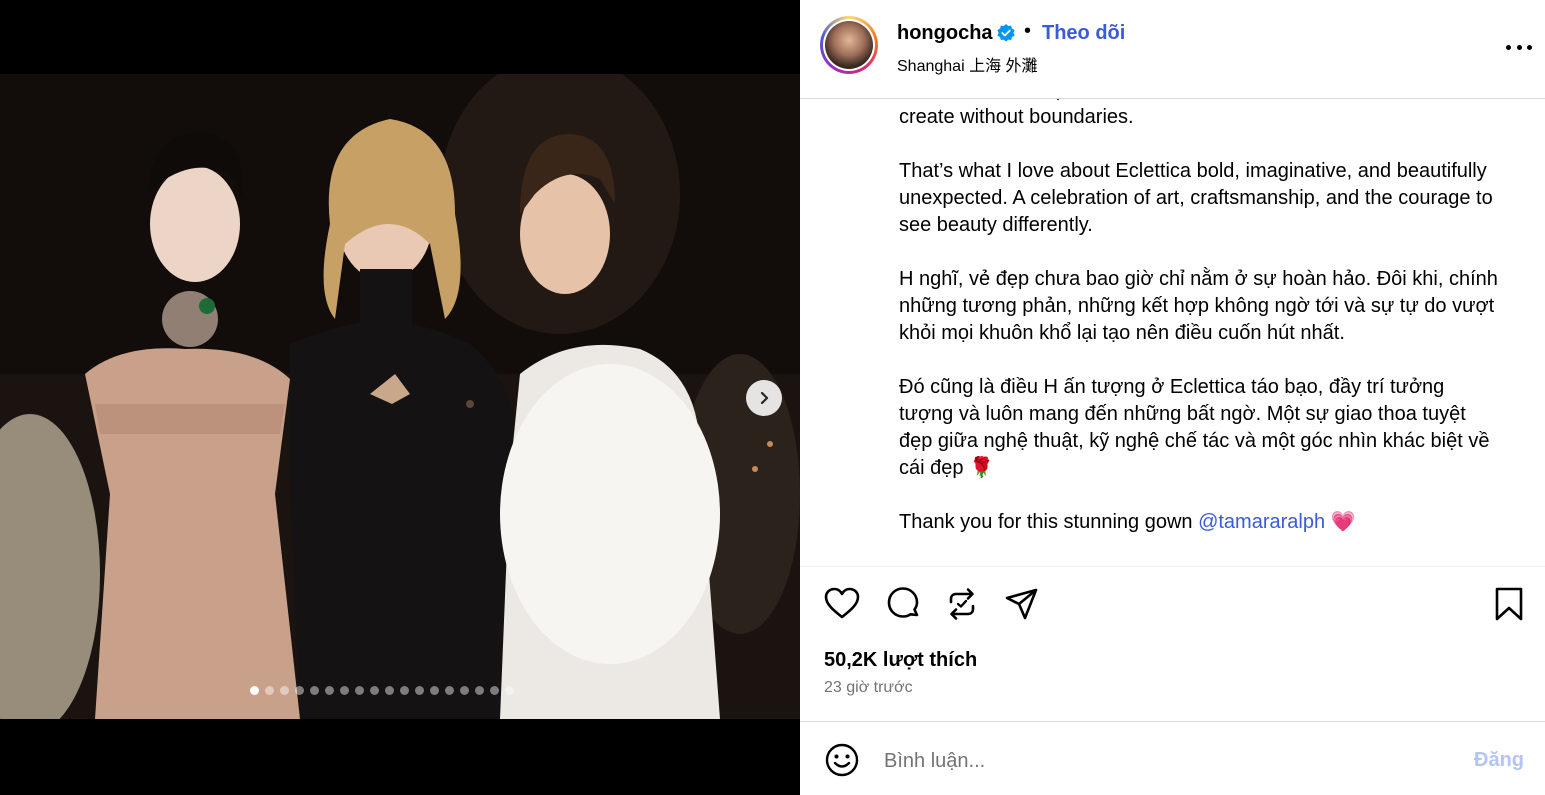  I want to click on location-link: Shanghai 上海 外灘, so click(967, 64).